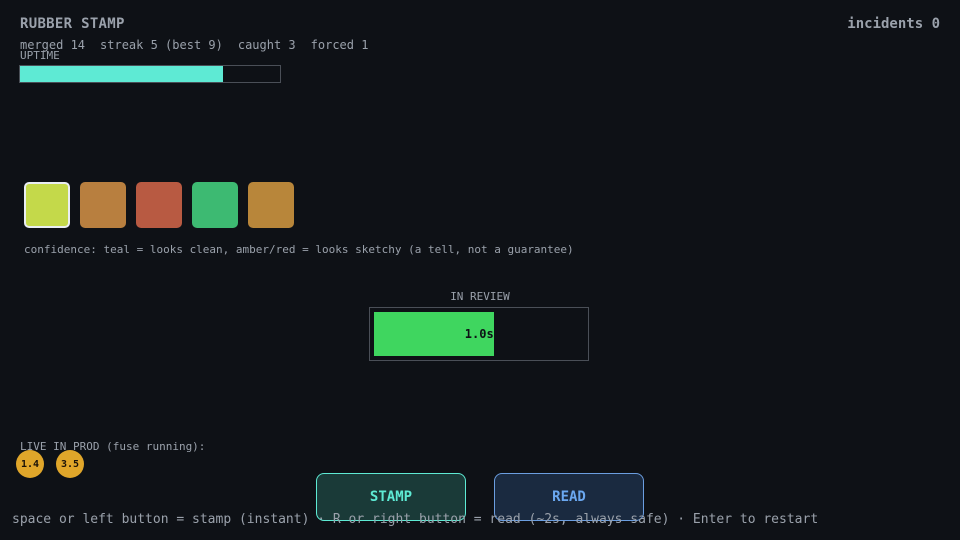  What do you see at coordinates (339, 45) in the screenshot?
I see `forced-stat: forced 1` at bounding box center [339, 45].